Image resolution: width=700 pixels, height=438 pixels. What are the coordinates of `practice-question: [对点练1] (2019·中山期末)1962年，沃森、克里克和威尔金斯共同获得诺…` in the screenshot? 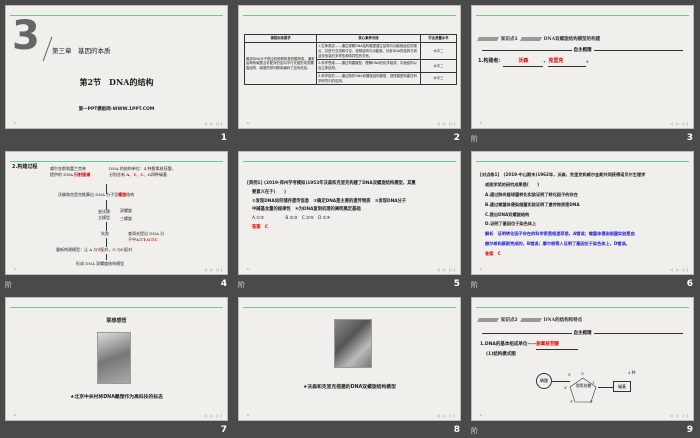 It's located at (563, 214).